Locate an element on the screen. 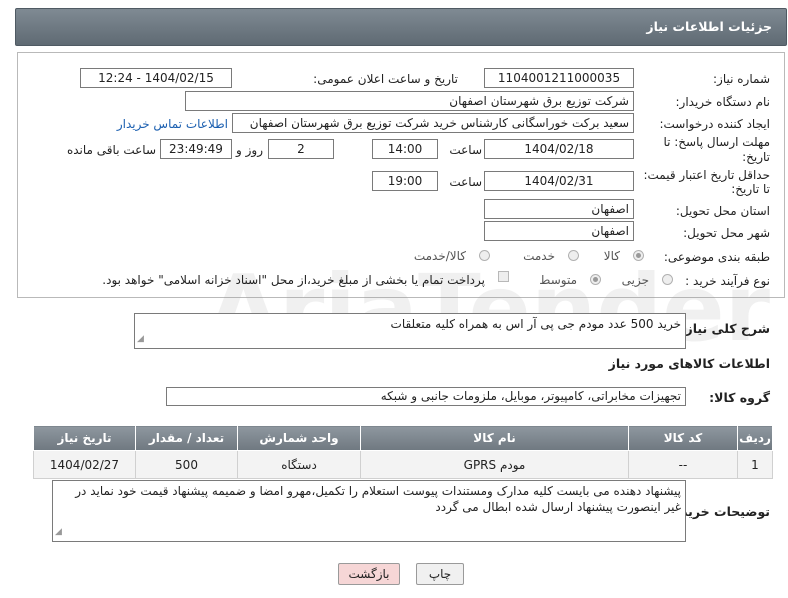  cell-row-number: 1 is located at coordinates (755, 464).